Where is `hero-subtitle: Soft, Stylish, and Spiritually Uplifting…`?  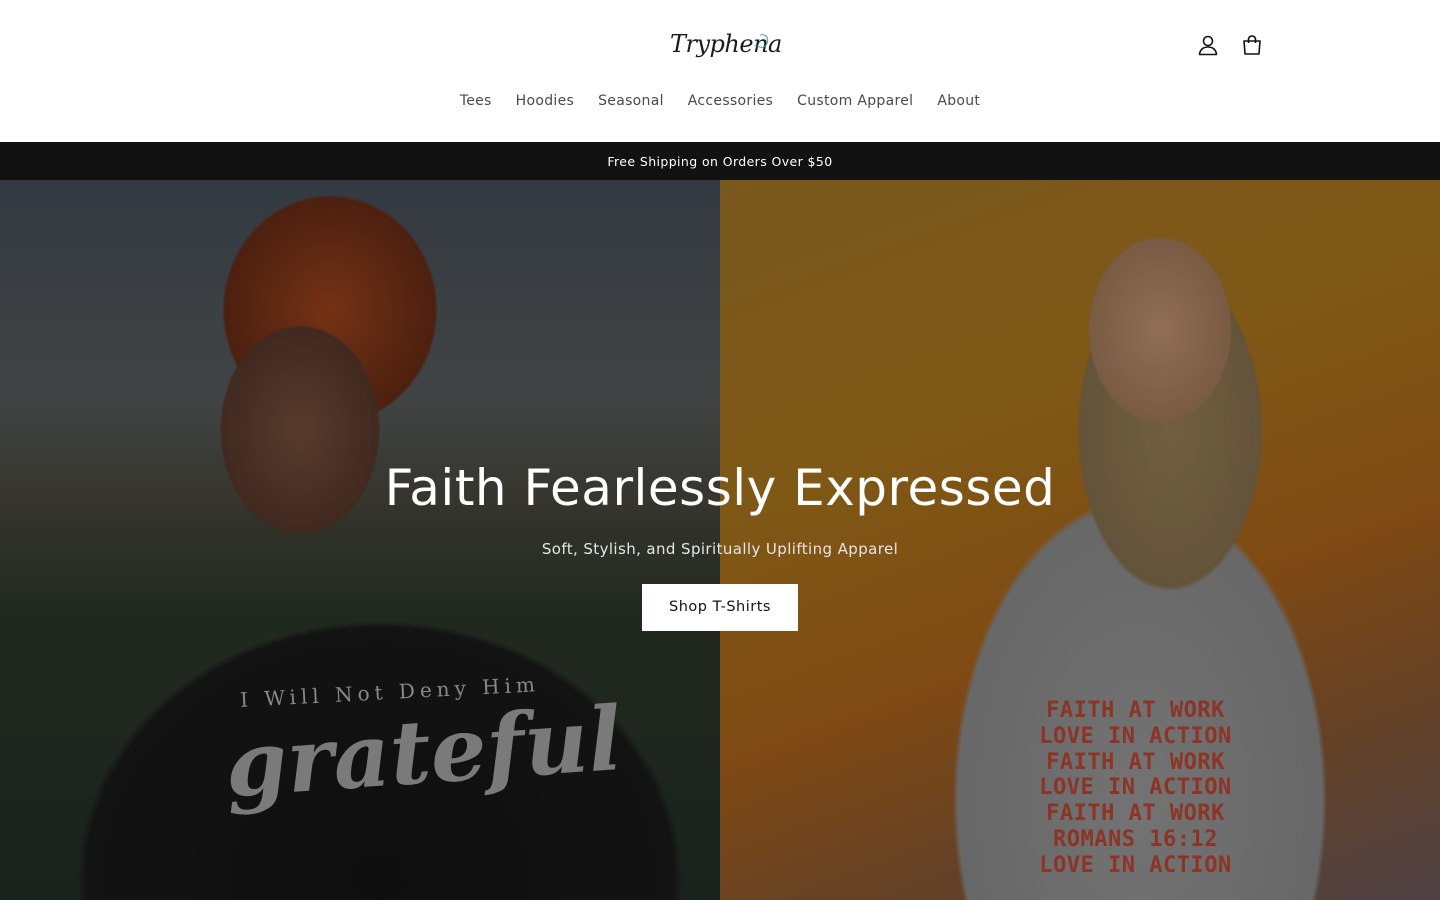
hero-subtitle: Soft, Stylish, and Spiritually Uplifting… is located at coordinates (720, 549).